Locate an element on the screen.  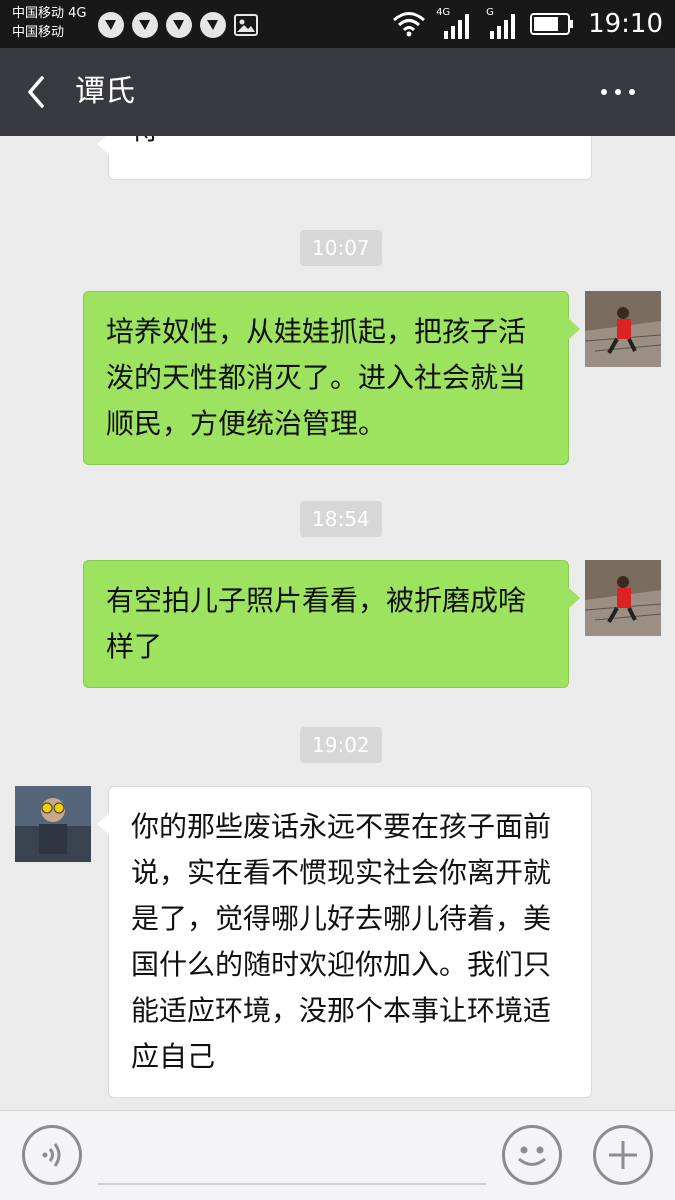
wifi-icon is located at coordinates (409, 24).